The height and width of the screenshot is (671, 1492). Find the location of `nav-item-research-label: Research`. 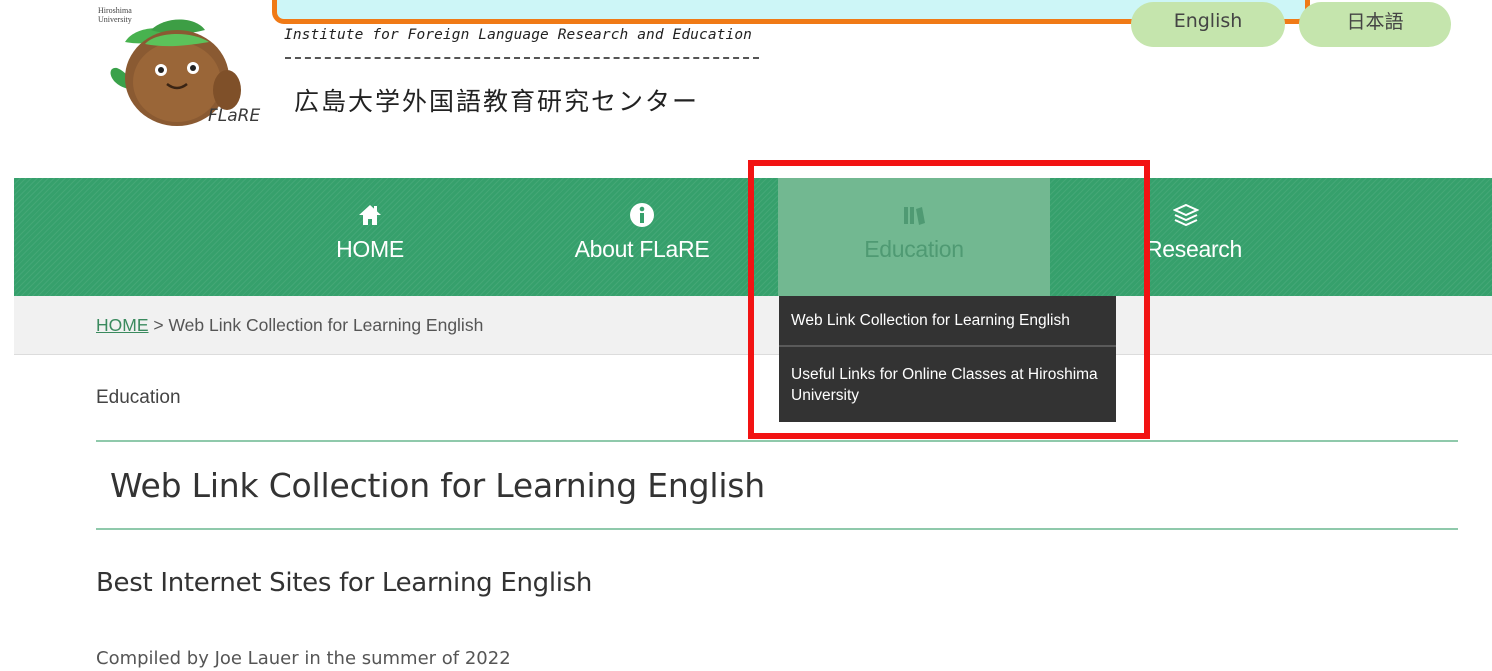

nav-item-research-label: Research is located at coordinates (1194, 249).